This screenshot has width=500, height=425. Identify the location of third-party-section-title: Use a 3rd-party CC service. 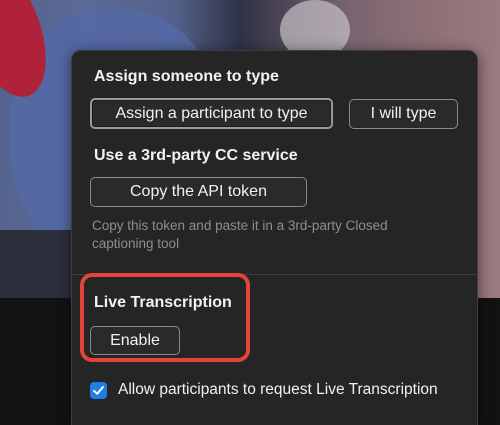
(196, 155).